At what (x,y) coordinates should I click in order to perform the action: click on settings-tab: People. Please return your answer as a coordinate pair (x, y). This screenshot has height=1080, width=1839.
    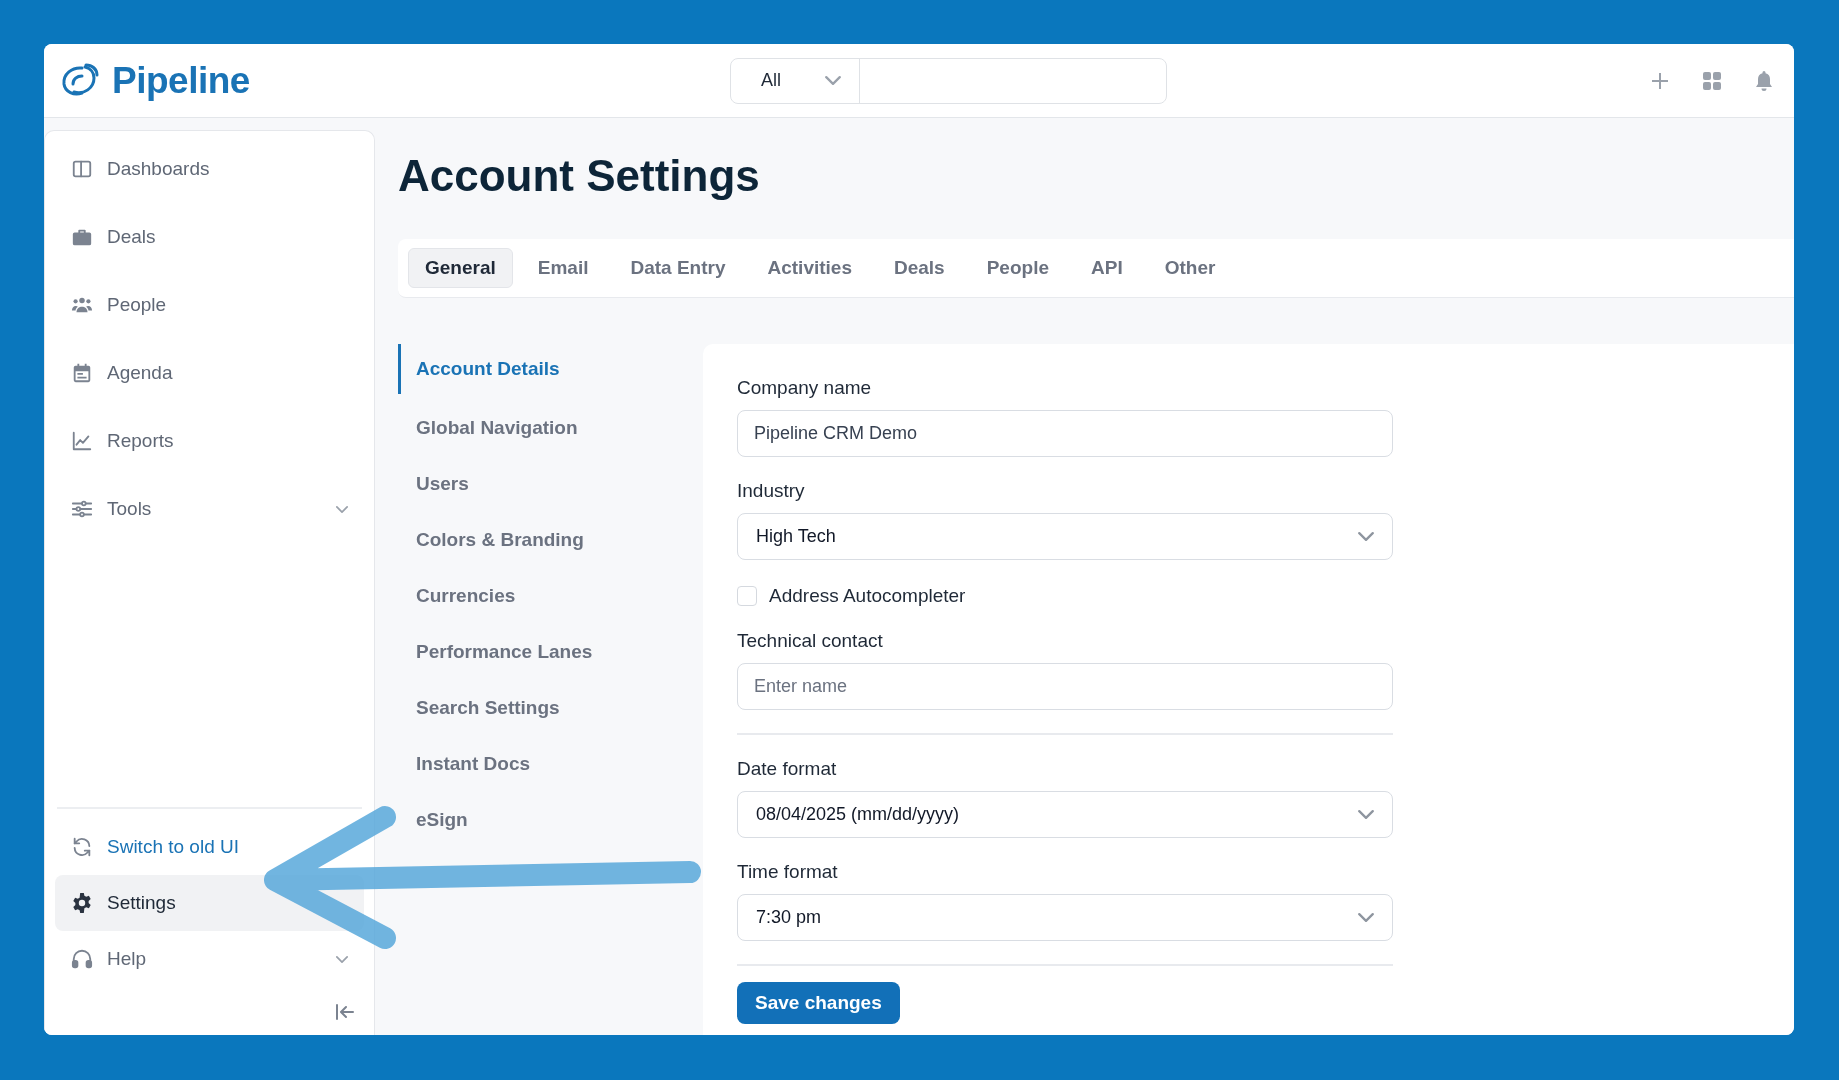
    Looking at the image, I should click on (1017, 268).